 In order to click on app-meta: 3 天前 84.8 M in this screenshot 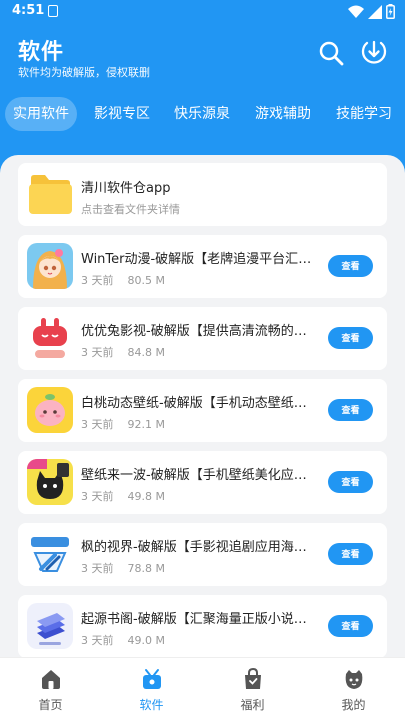, I will do `click(123, 352)`.